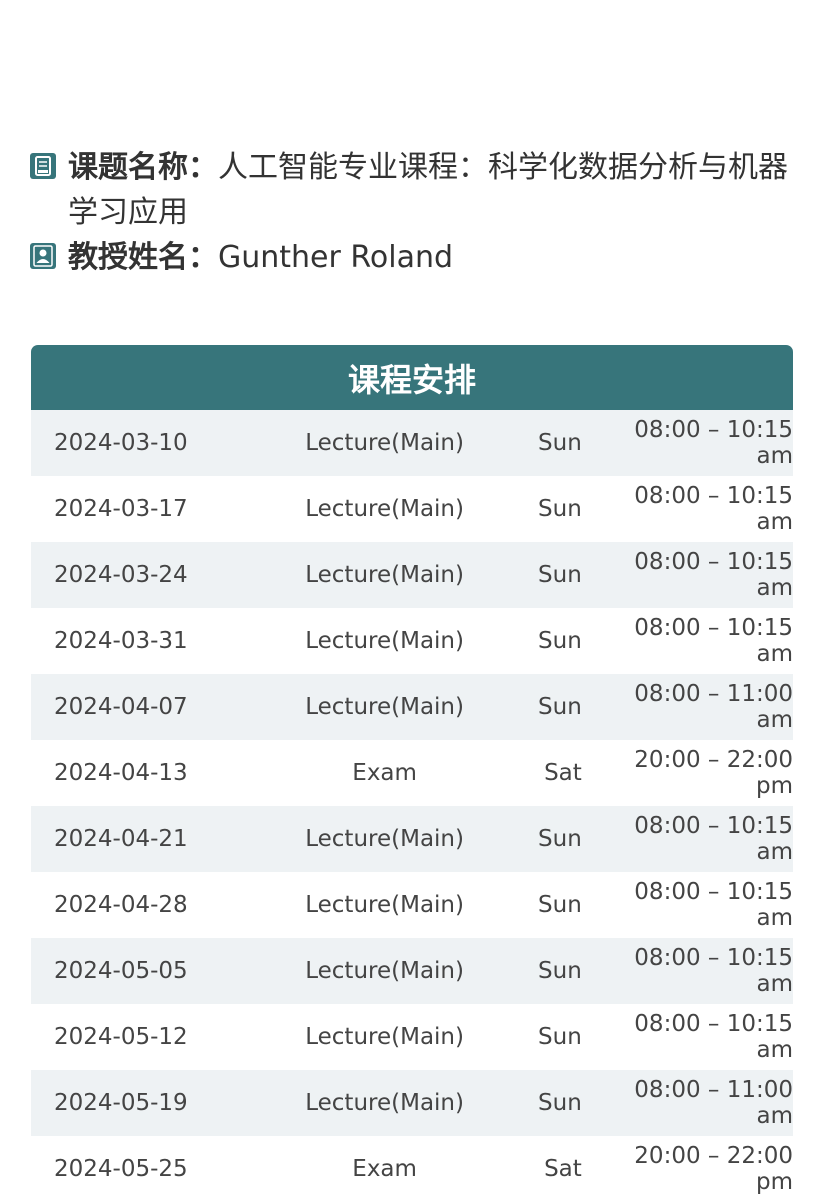 Image resolution: width=824 pixels, height=1202 pixels. I want to click on professor-label: 教授姓名：, so click(143, 257).